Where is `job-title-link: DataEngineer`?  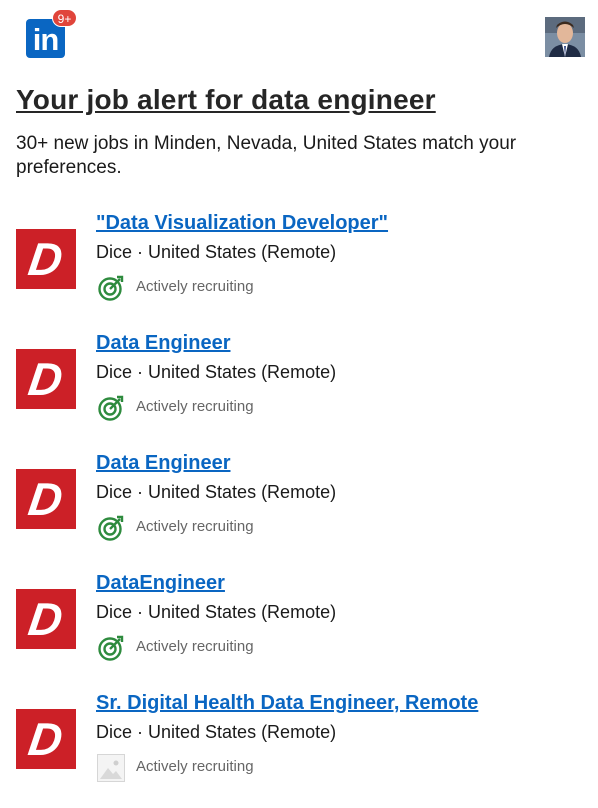
job-title-link: DataEngineer is located at coordinates (160, 583).